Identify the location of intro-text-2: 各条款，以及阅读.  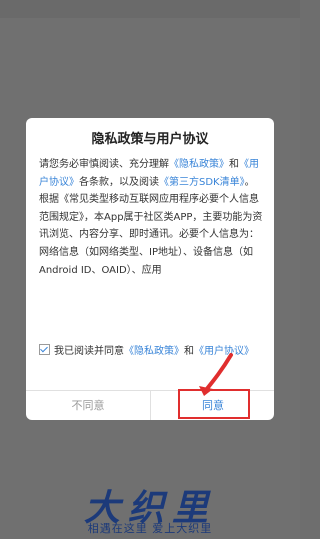
(119, 182).